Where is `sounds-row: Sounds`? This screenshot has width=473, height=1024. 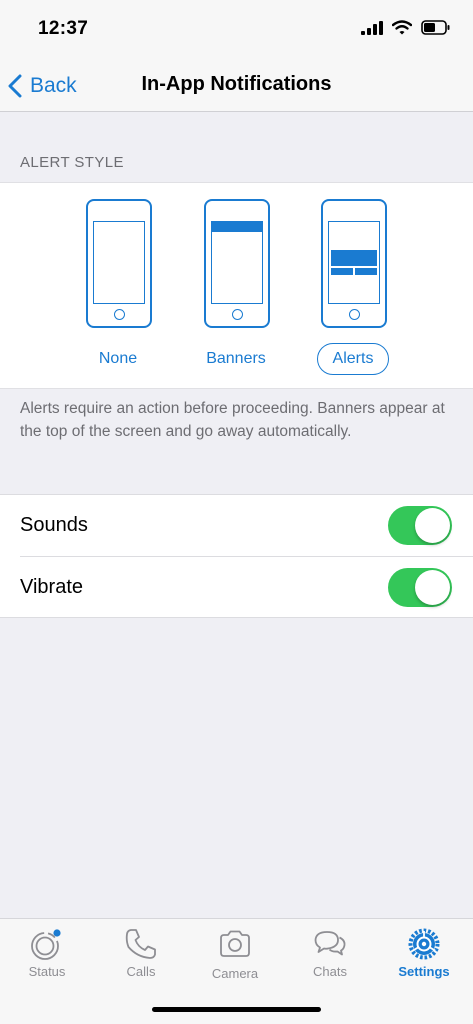 sounds-row: Sounds is located at coordinates (236, 526).